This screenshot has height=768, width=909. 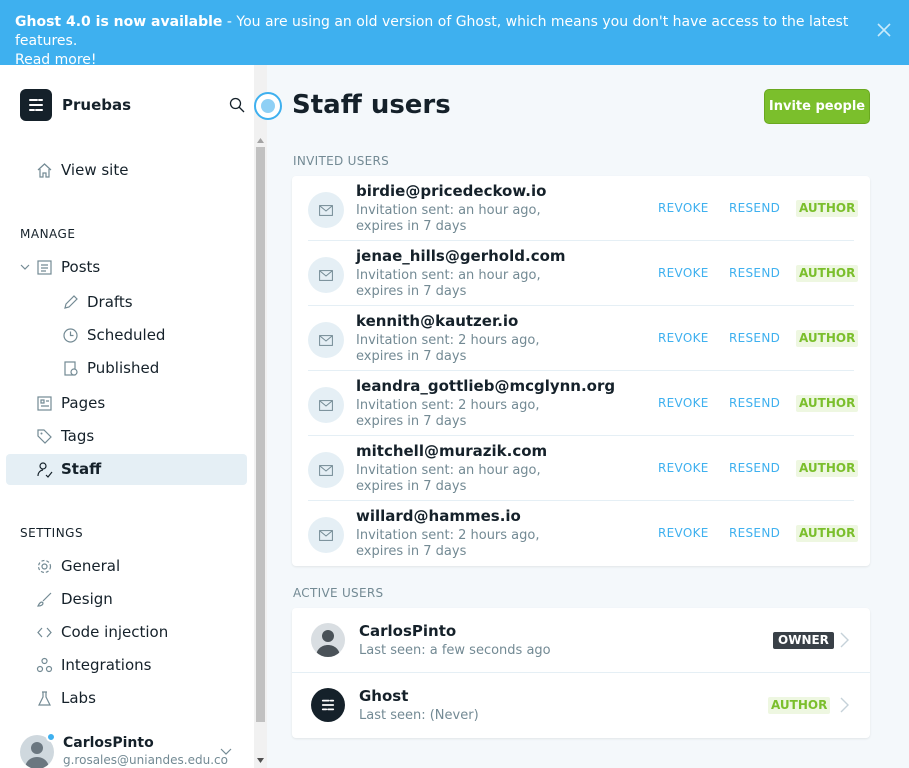 I want to click on brush-icon, so click(x=44, y=599).